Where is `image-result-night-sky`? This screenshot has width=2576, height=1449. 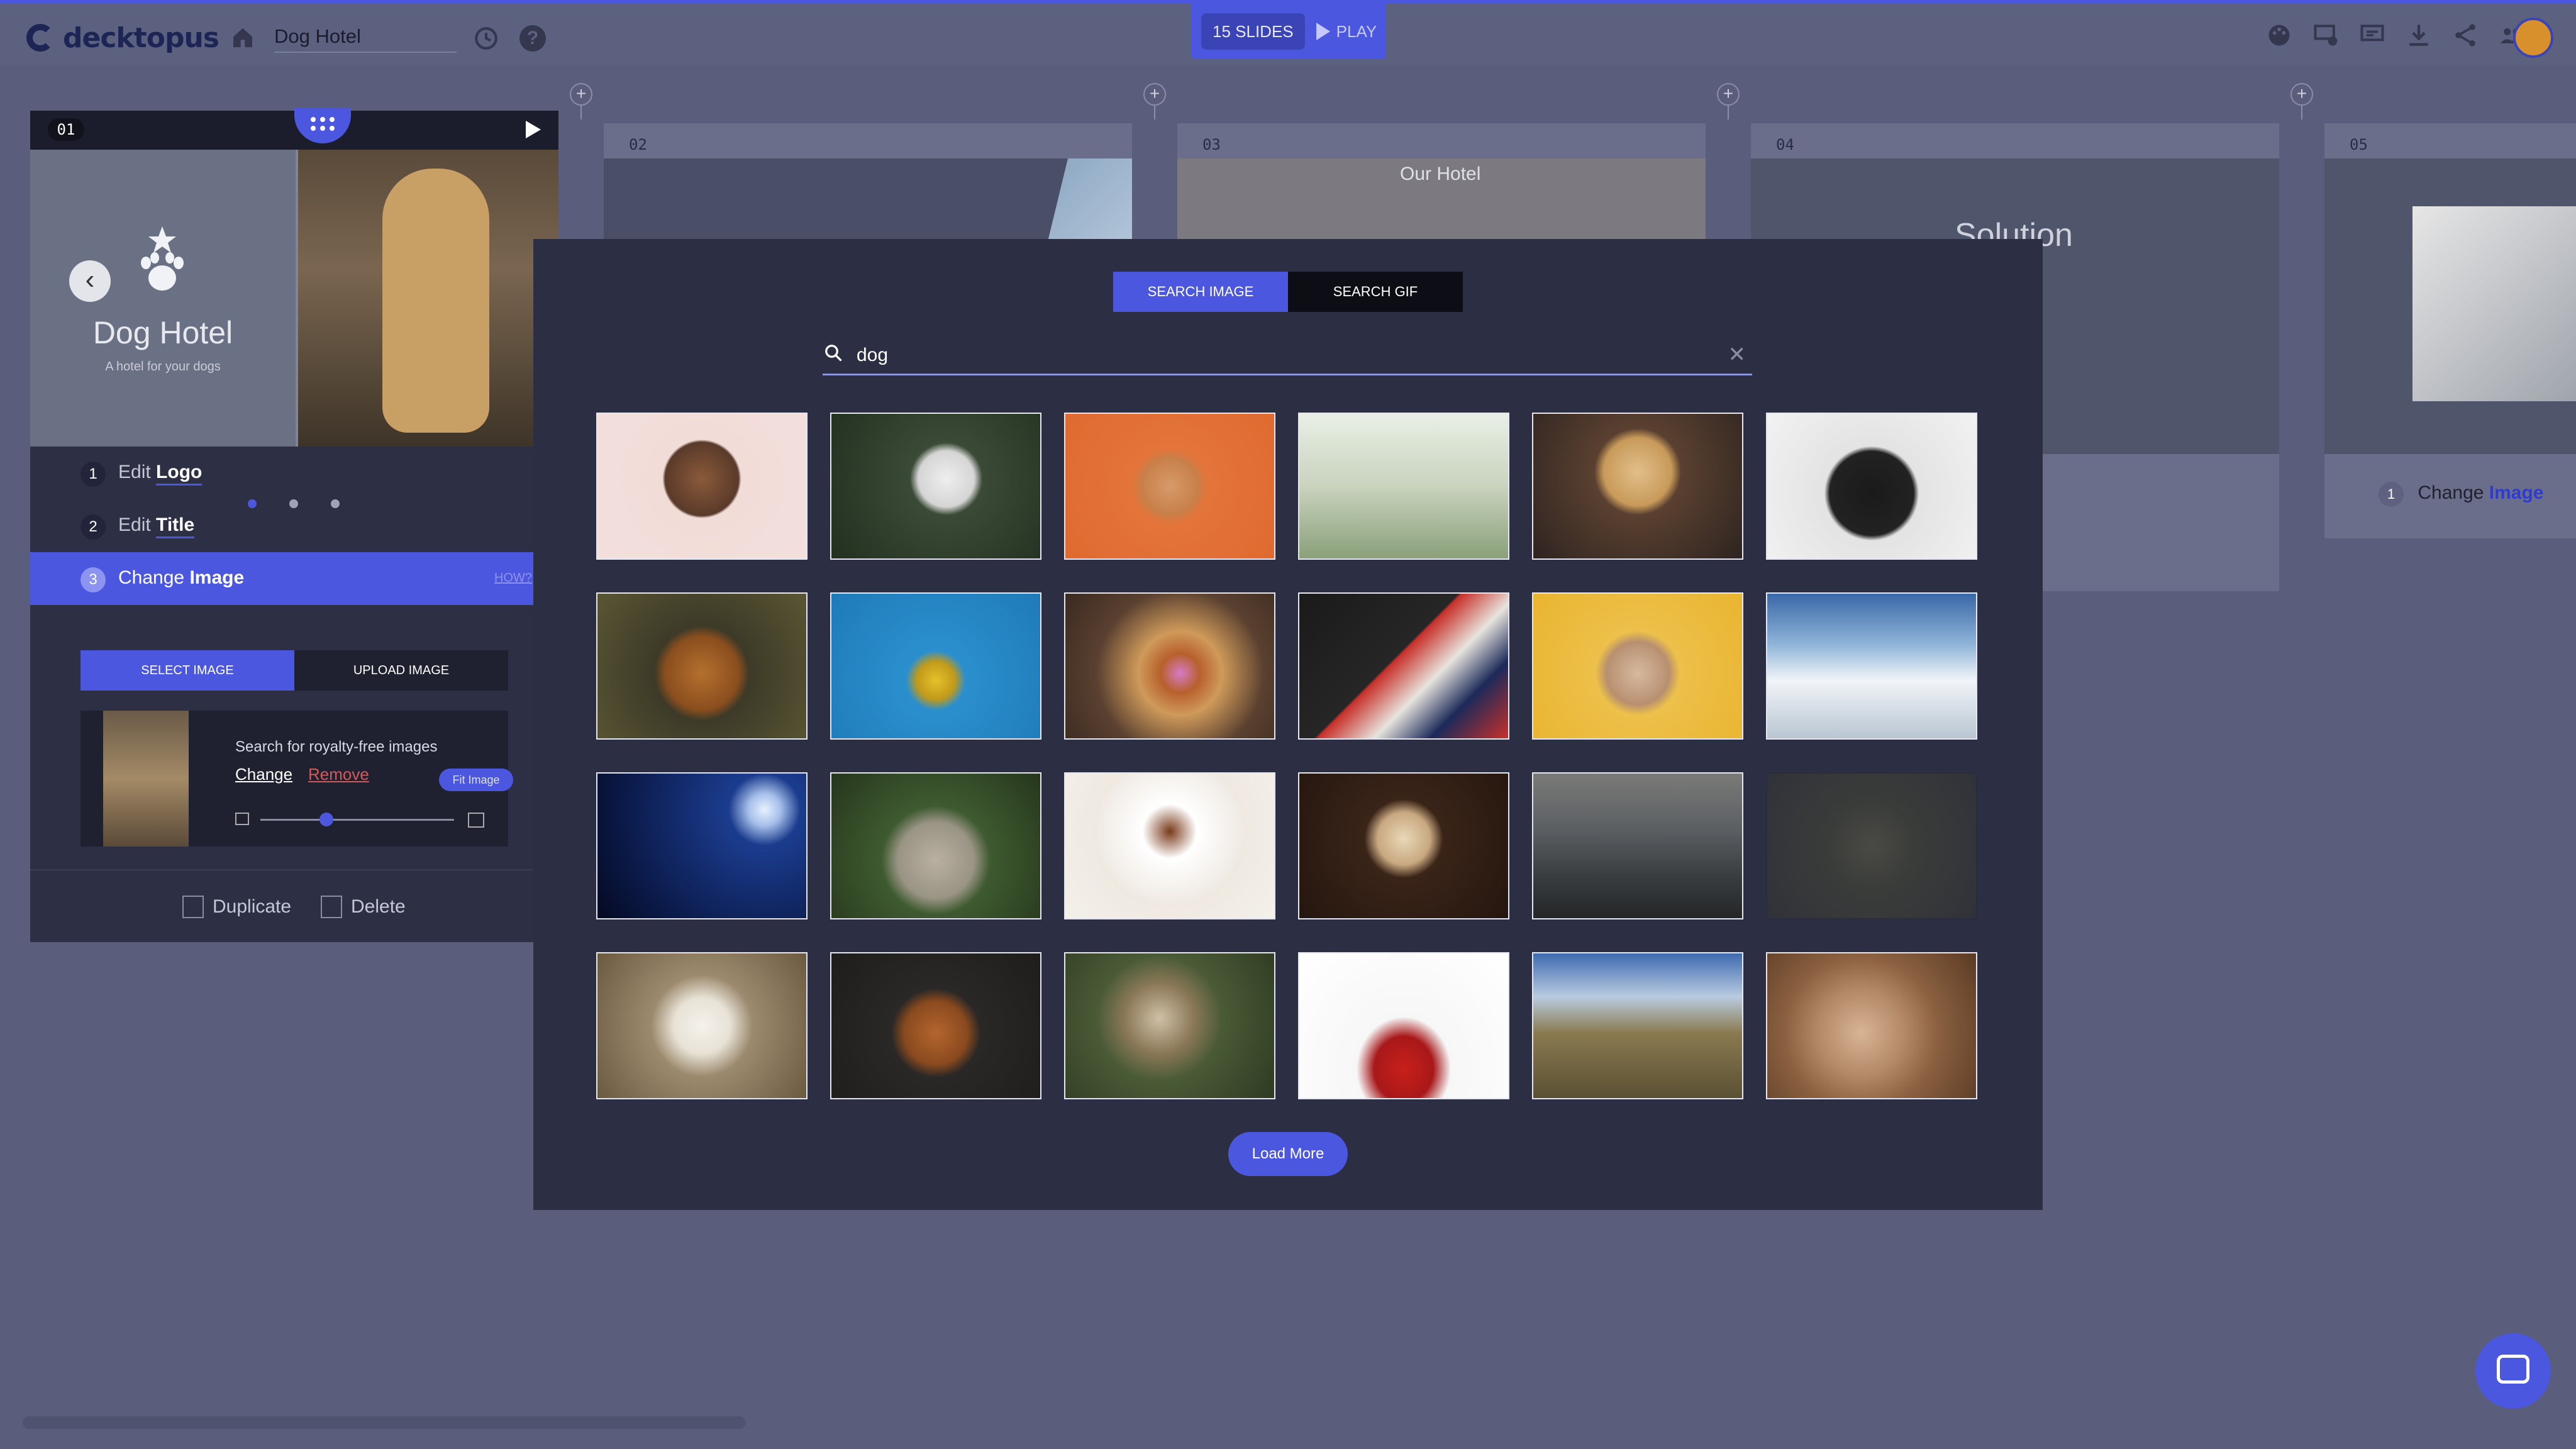 image-result-night-sky is located at coordinates (702, 845).